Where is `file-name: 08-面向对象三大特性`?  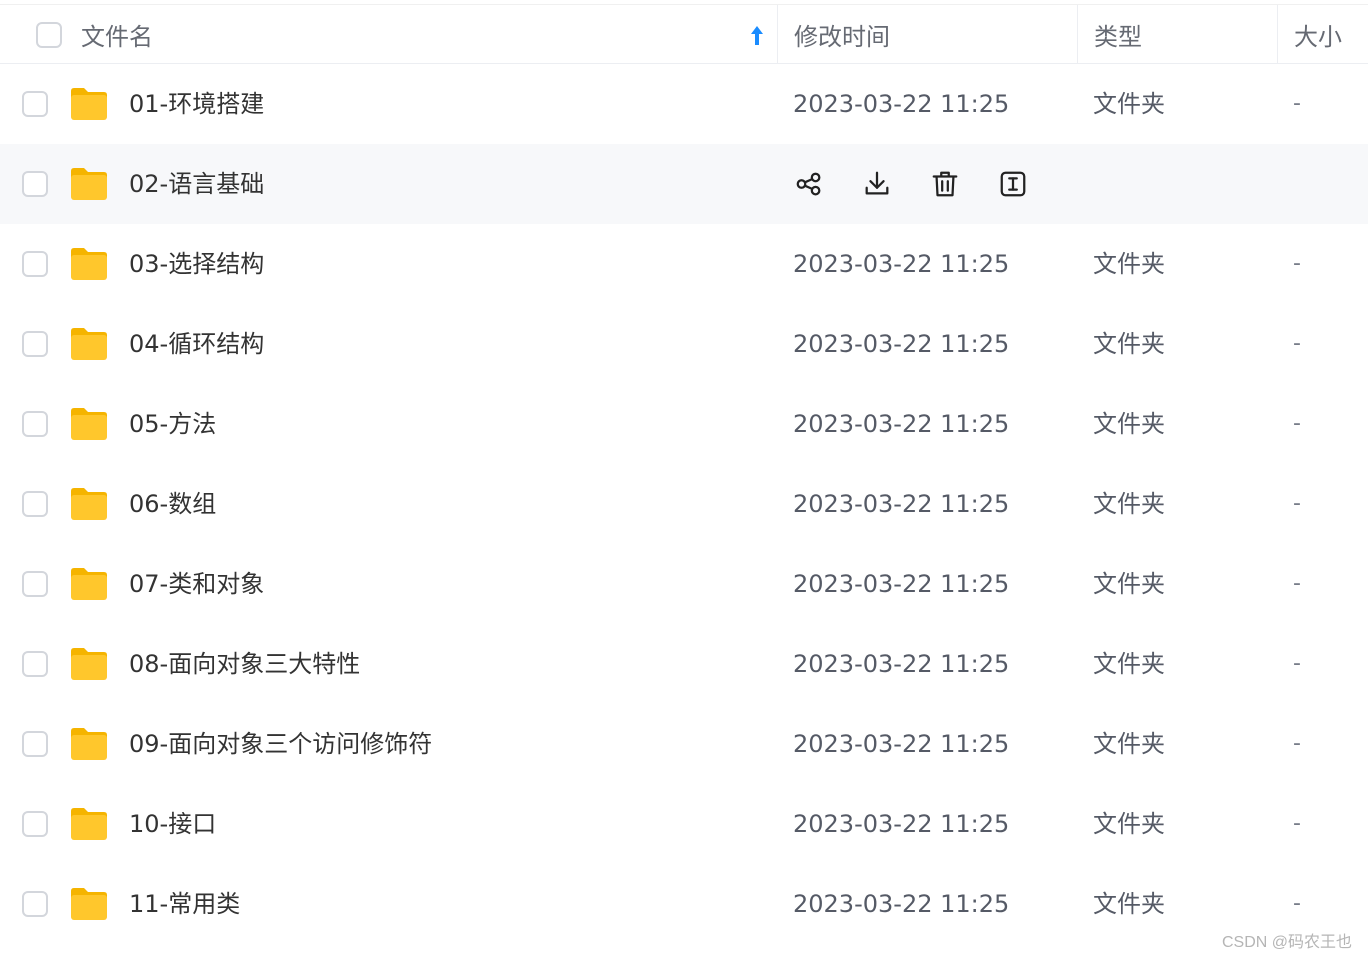 file-name: 08-面向对象三大特性 is located at coordinates (244, 664).